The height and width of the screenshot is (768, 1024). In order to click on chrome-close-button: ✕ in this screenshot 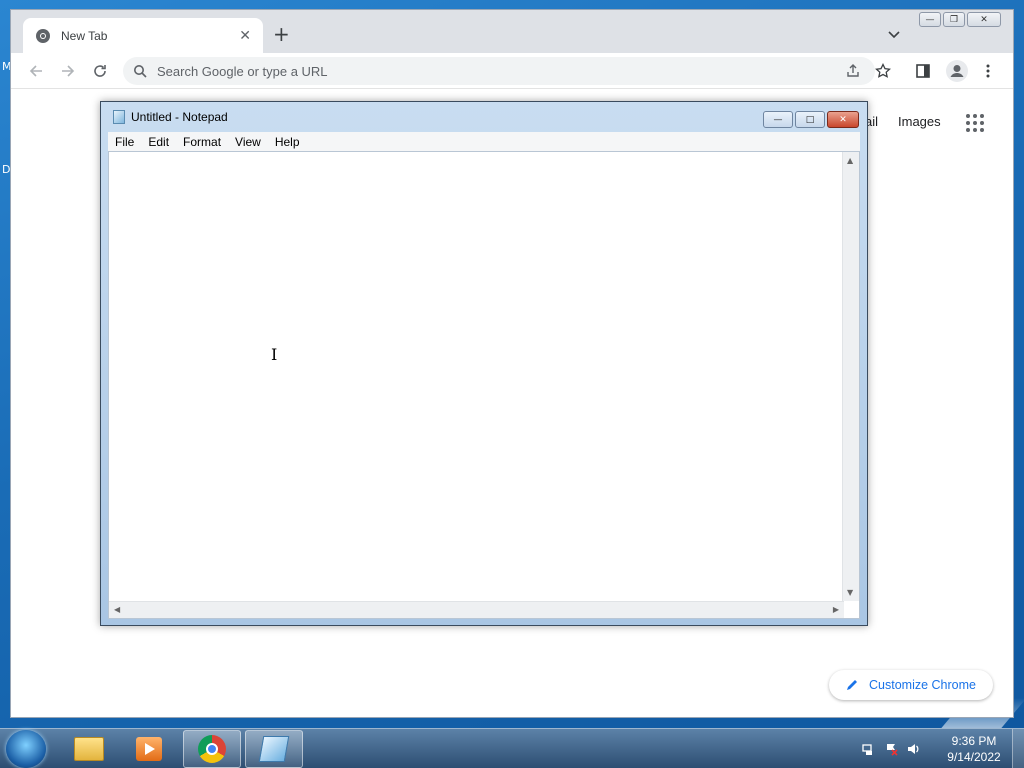, I will do `click(984, 19)`.